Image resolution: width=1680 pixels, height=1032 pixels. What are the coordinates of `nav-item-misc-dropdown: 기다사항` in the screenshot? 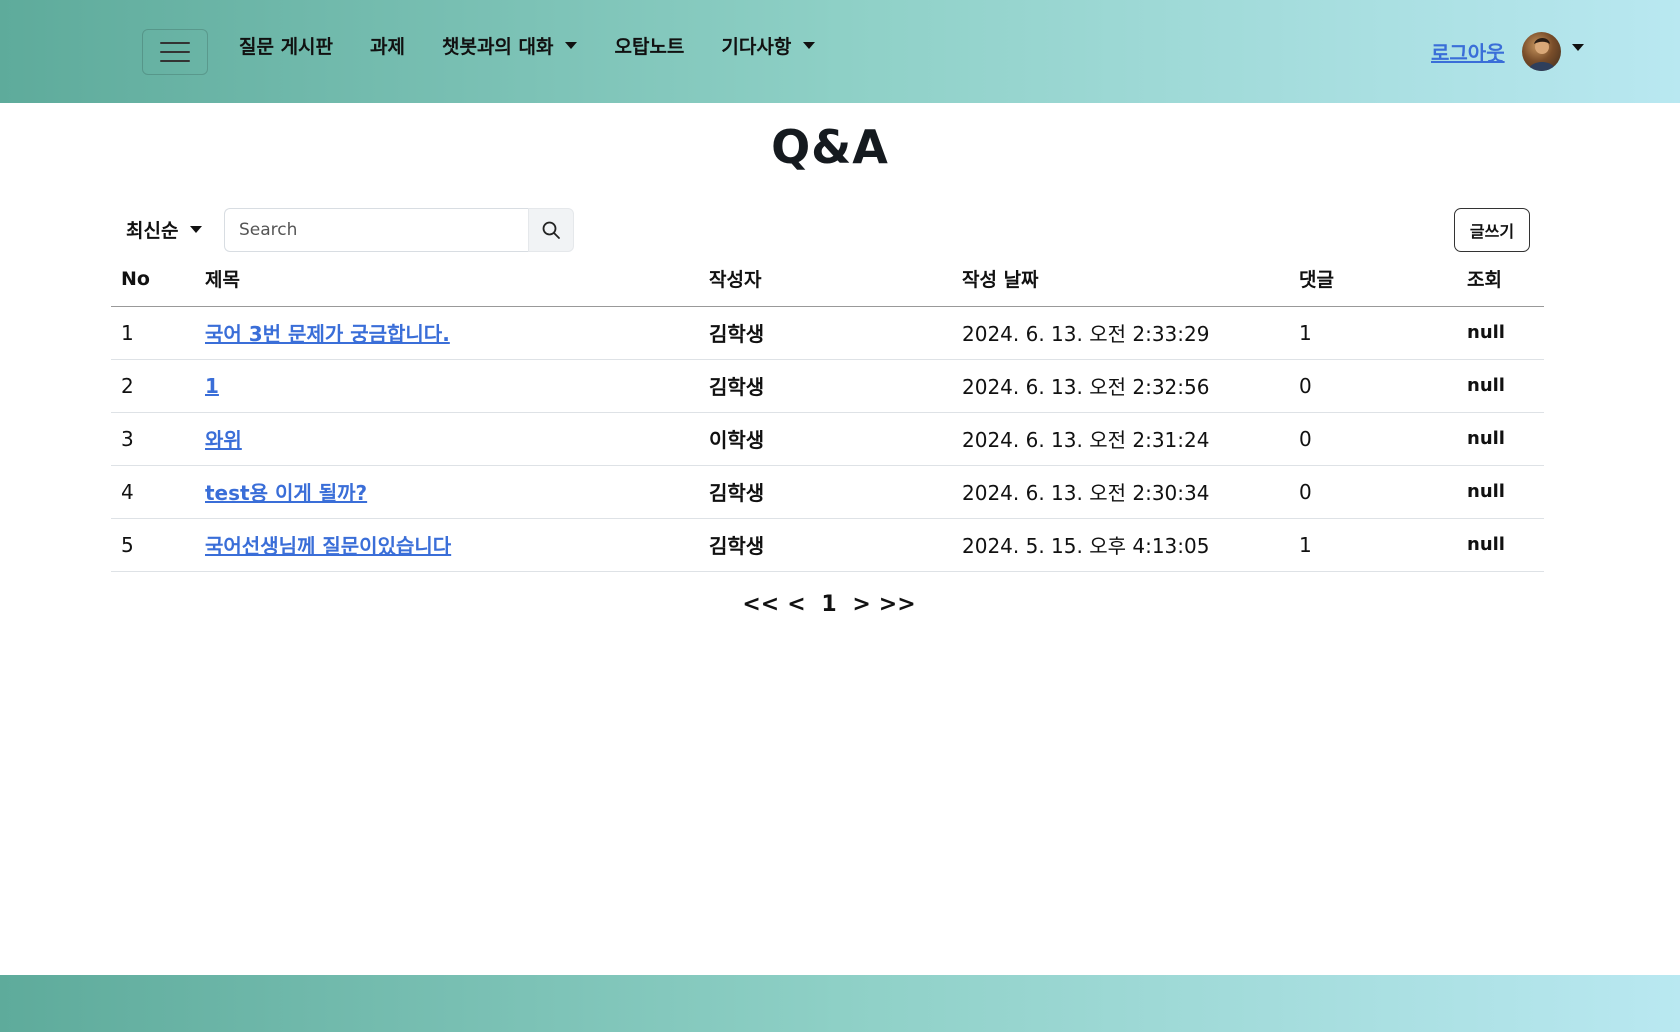 It's located at (768, 45).